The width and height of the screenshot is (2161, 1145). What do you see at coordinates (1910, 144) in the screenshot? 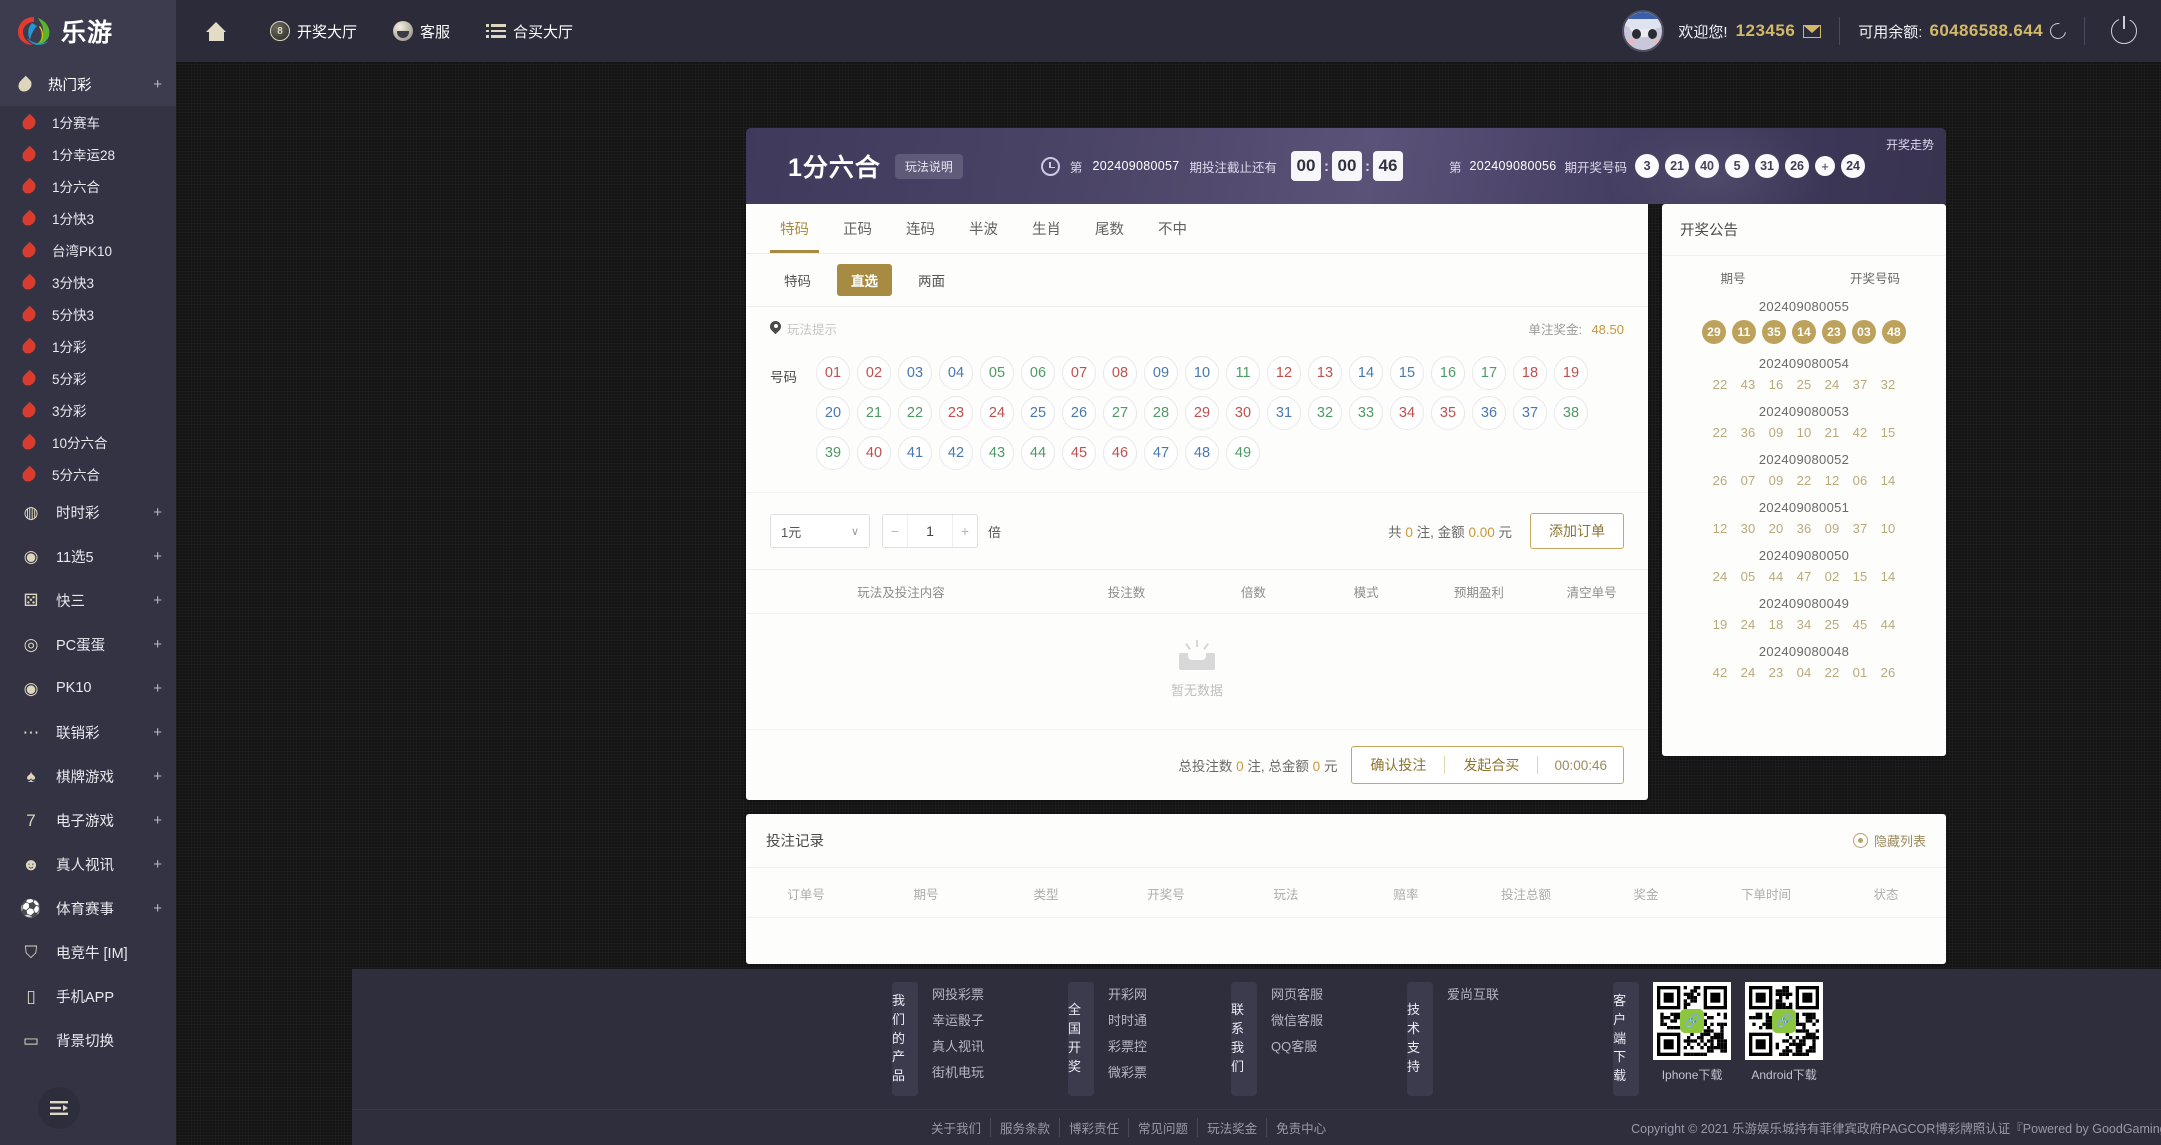
I see `trend-link: 开奖走势` at bounding box center [1910, 144].